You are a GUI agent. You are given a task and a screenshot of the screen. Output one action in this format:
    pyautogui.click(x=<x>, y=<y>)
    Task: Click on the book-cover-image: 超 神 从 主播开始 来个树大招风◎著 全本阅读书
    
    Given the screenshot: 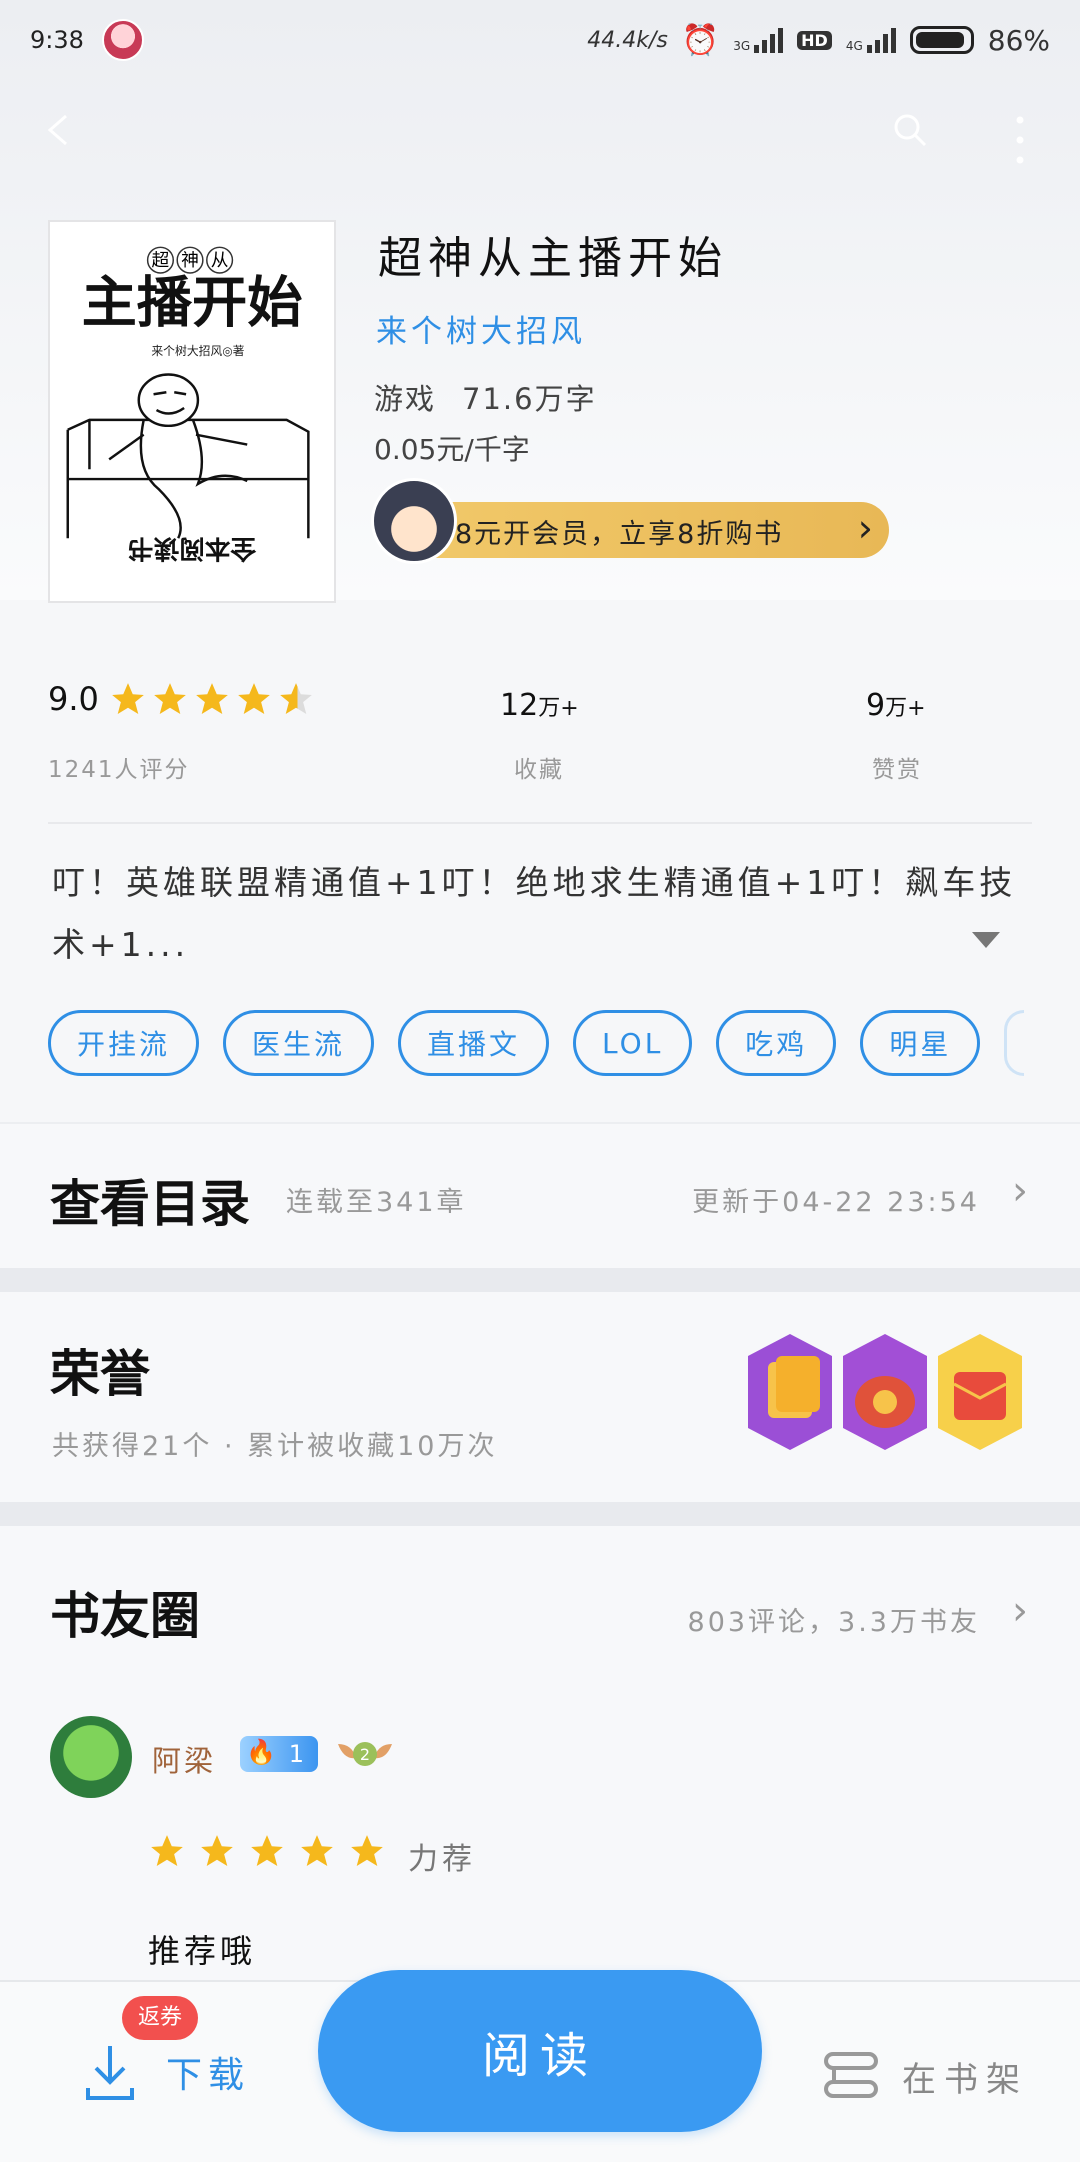 What is the action you would take?
    pyautogui.click(x=192, y=411)
    